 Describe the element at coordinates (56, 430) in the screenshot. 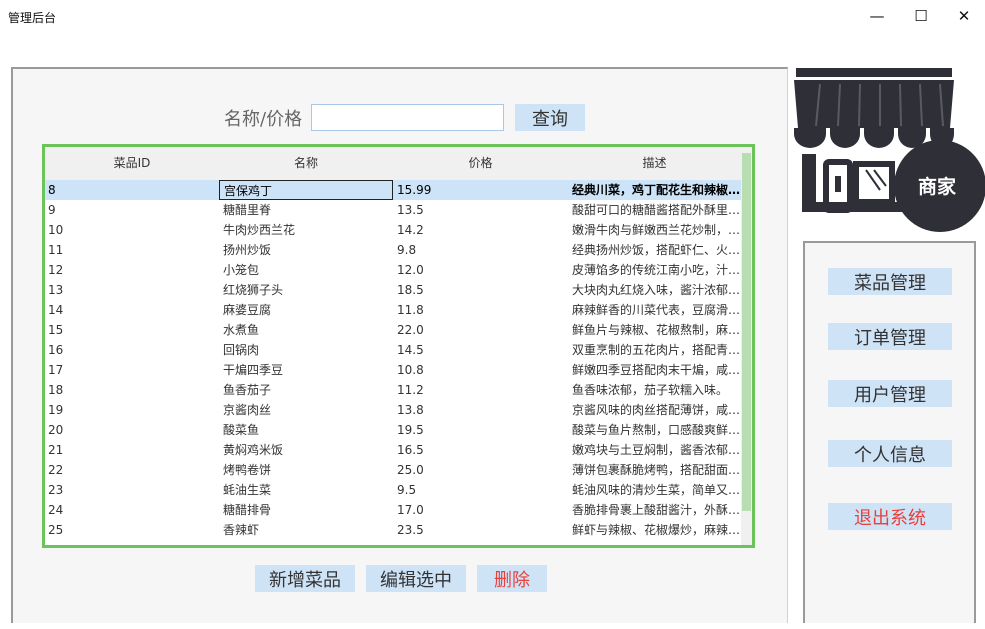

I see `cell-id: 20` at that location.